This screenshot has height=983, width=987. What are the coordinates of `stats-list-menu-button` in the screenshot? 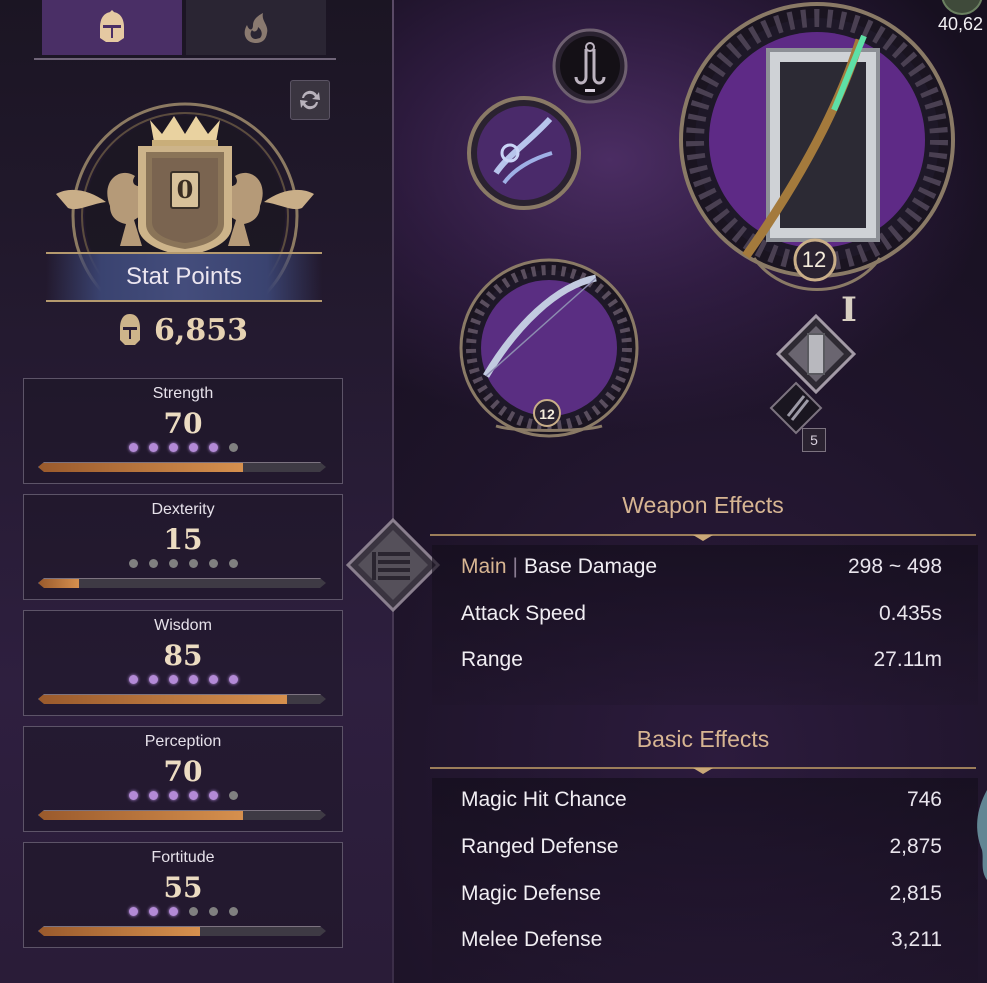 It's located at (393, 565).